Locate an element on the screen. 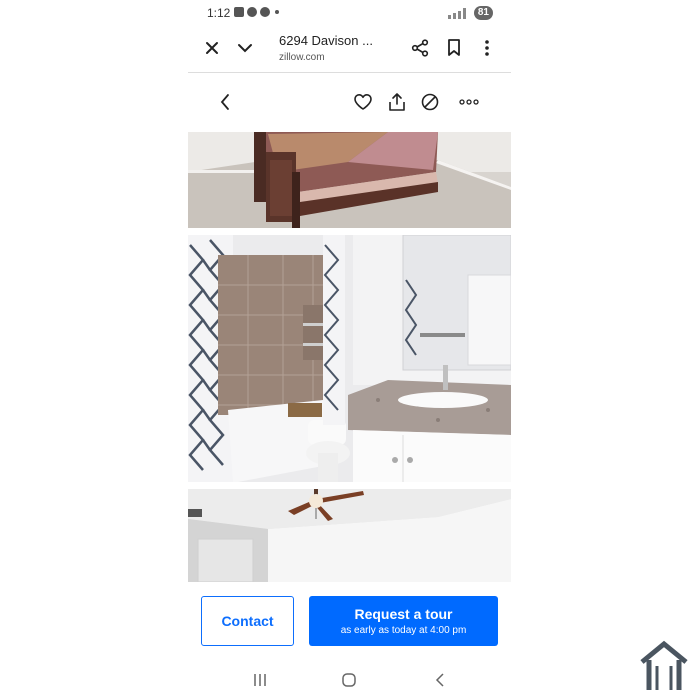 This screenshot has height=700, width=700. request-tour-subtitle: as early as today at 4:00 pm is located at coordinates (403, 630).